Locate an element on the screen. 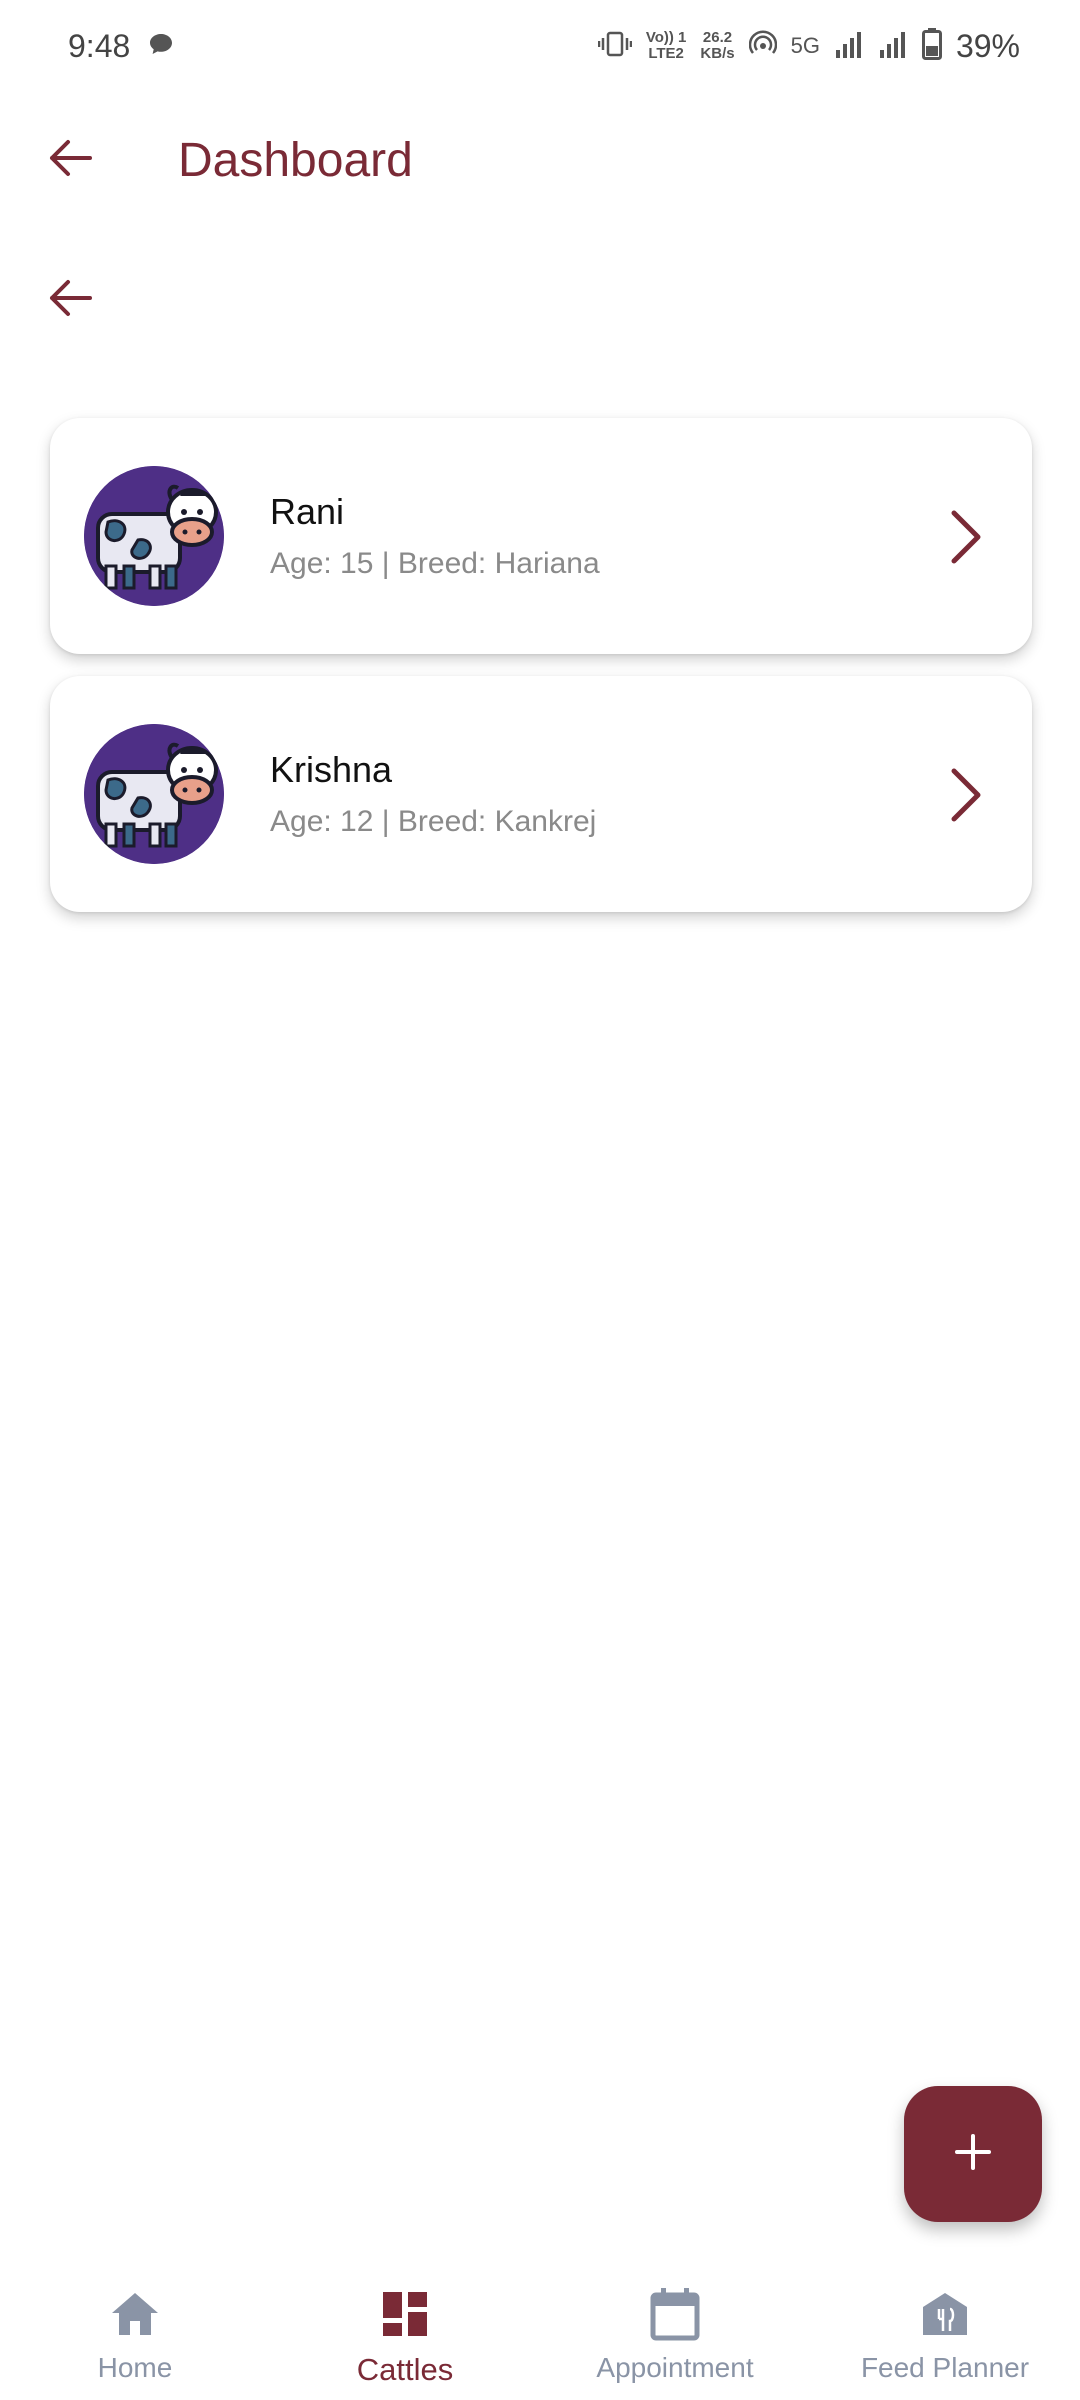 The width and height of the screenshot is (1080, 2400). nav-item-feed-planner: Feed Planner is located at coordinates (945, 2329).